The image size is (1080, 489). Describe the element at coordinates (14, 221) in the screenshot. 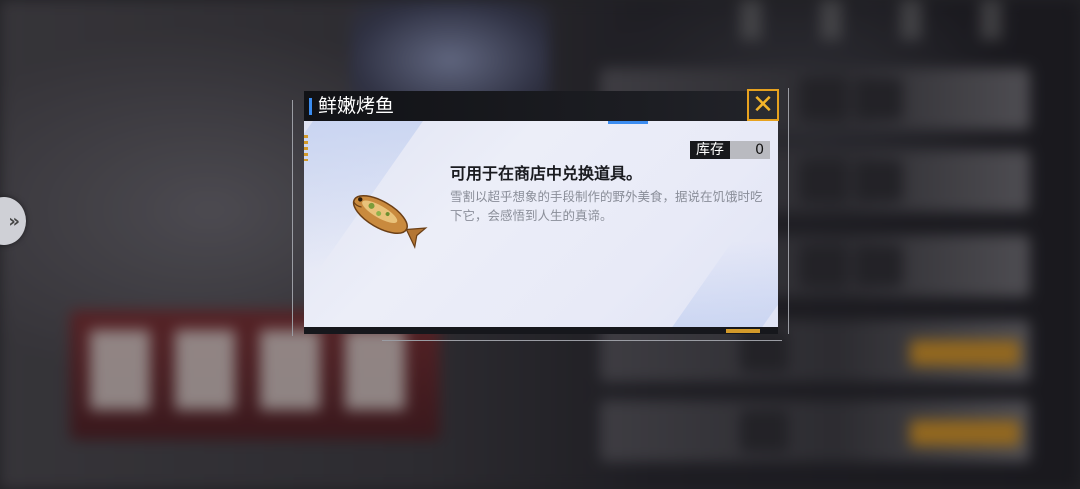

I see `double-chevron-right-icon: »` at that location.